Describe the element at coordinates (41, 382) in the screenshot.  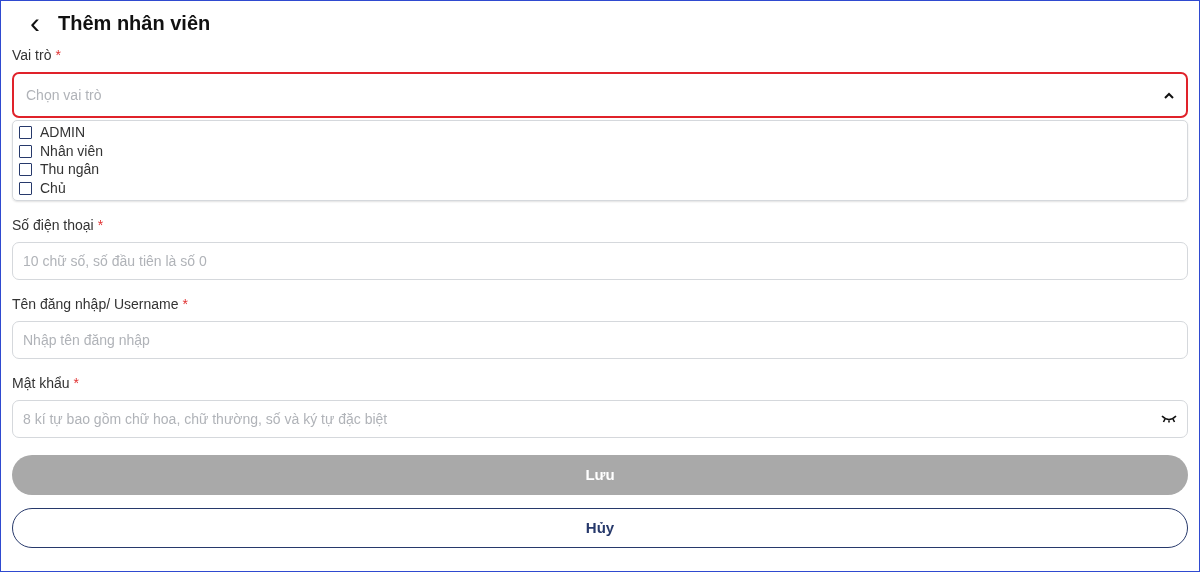
I see `field-label: Mật khẩu` at that location.